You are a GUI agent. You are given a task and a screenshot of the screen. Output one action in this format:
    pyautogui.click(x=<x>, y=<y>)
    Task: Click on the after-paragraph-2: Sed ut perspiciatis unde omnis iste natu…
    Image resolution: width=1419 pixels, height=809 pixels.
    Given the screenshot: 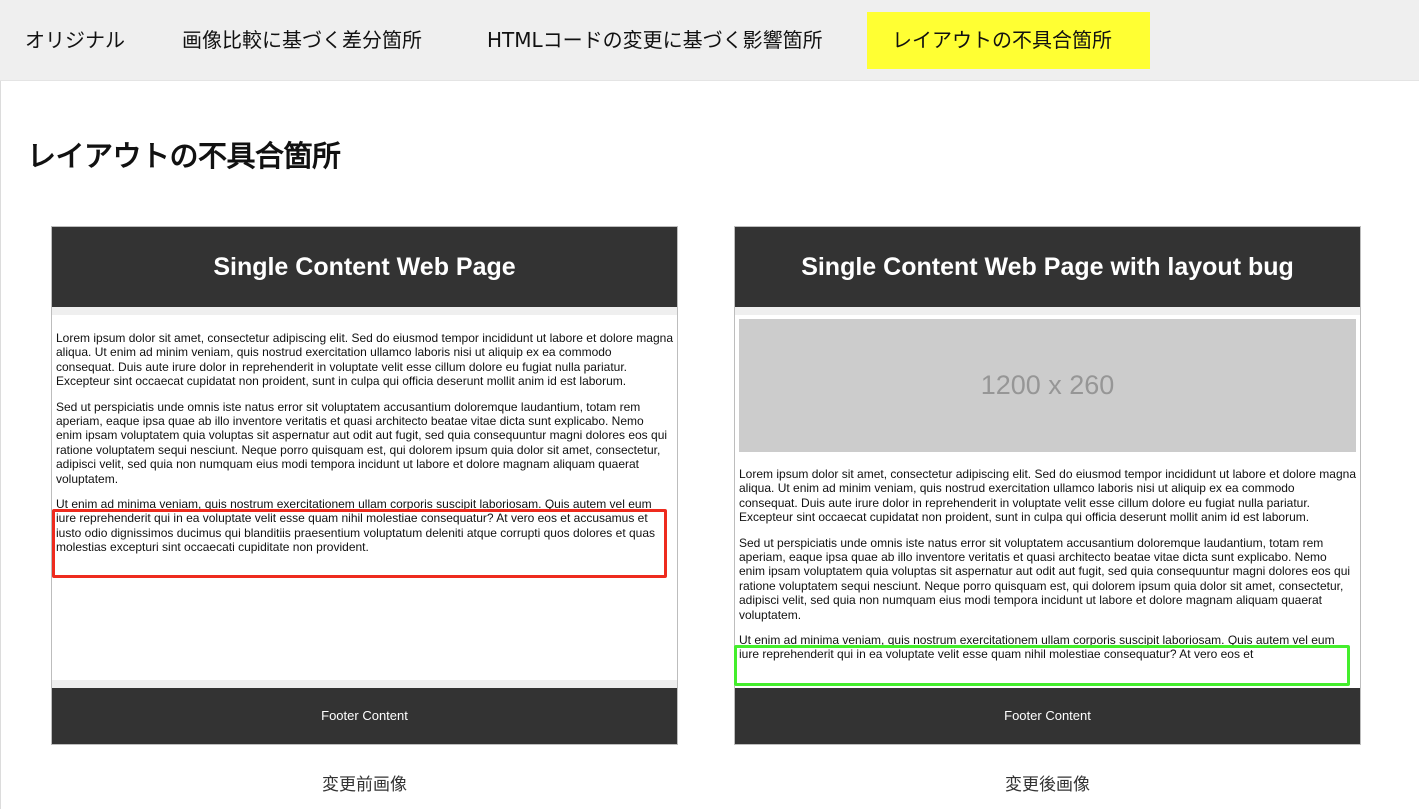 What is the action you would take?
    pyautogui.click(x=1045, y=578)
    